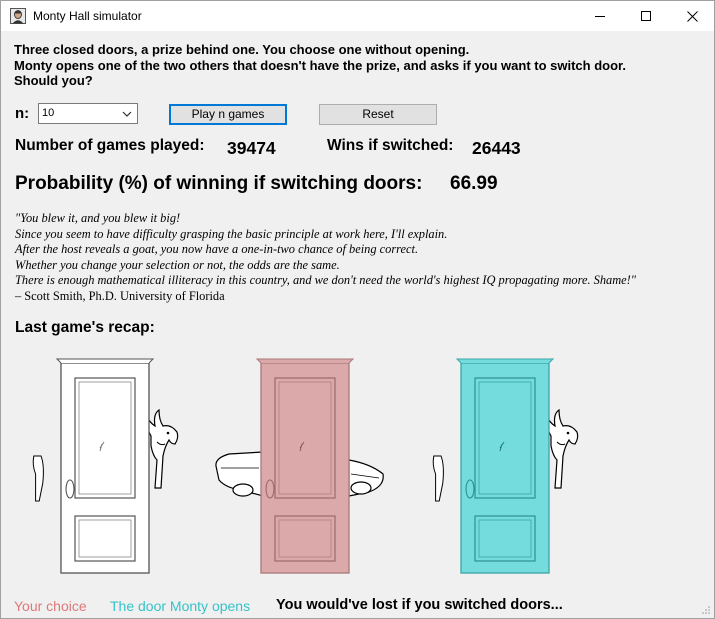 This screenshot has height=619, width=715. I want to click on close-button, so click(692, 16).